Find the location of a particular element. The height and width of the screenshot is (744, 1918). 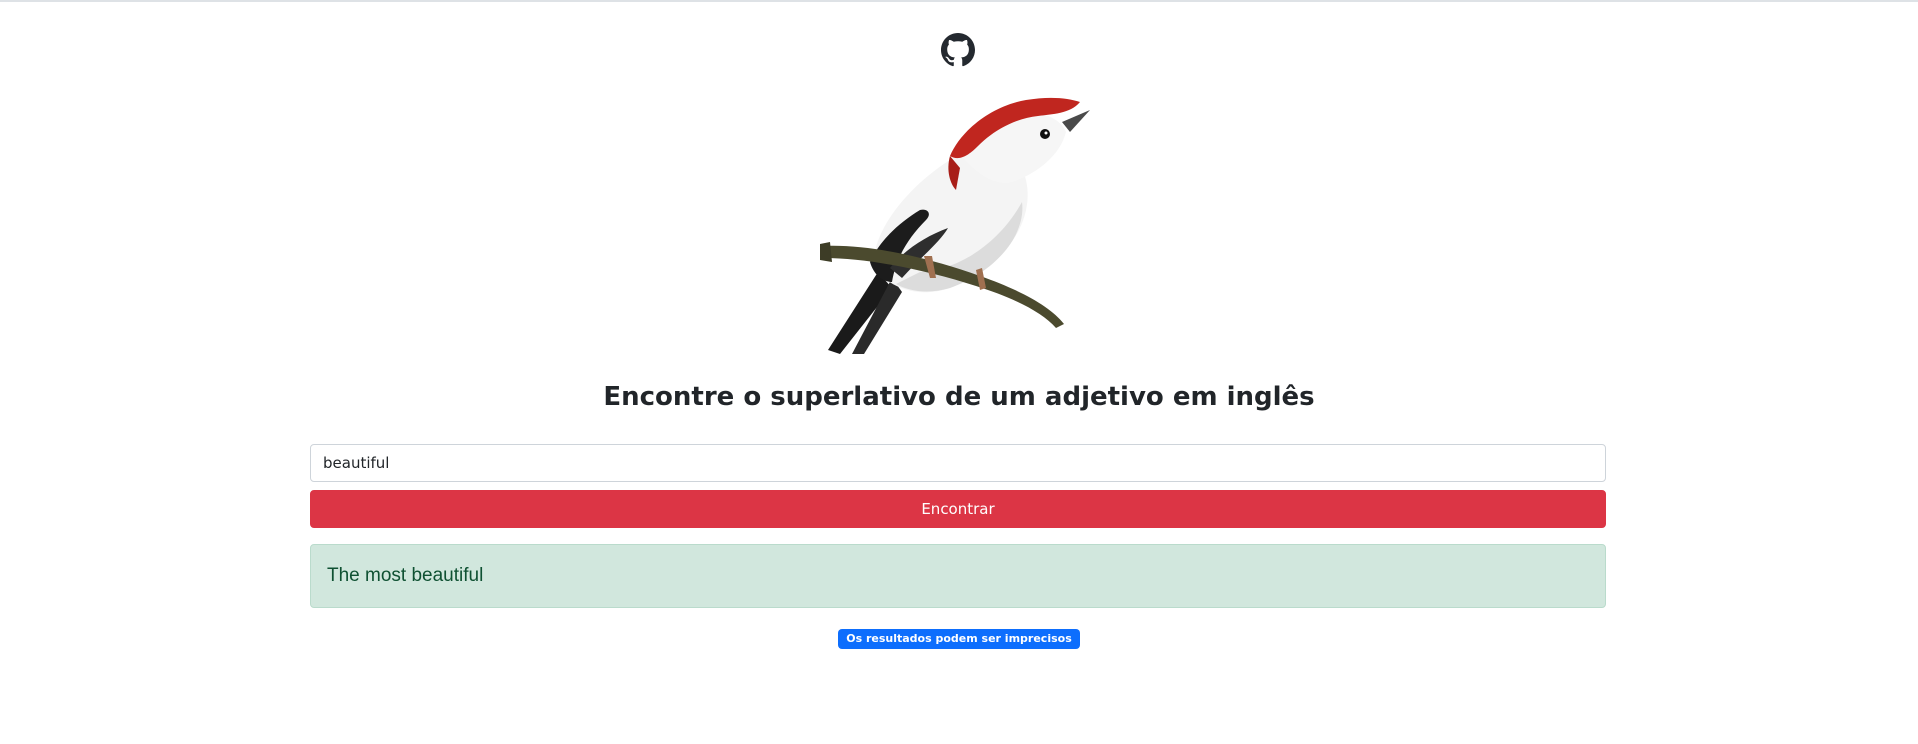

bird-illustration is located at coordinates (960, 226).